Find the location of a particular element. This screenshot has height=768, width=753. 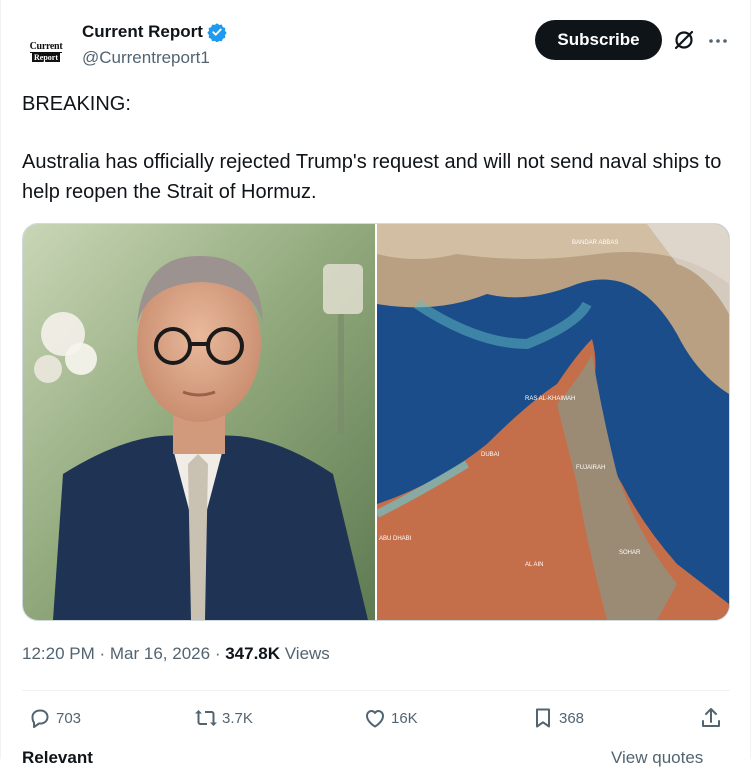

like-count: 16K is located at coordinates (404, 718).